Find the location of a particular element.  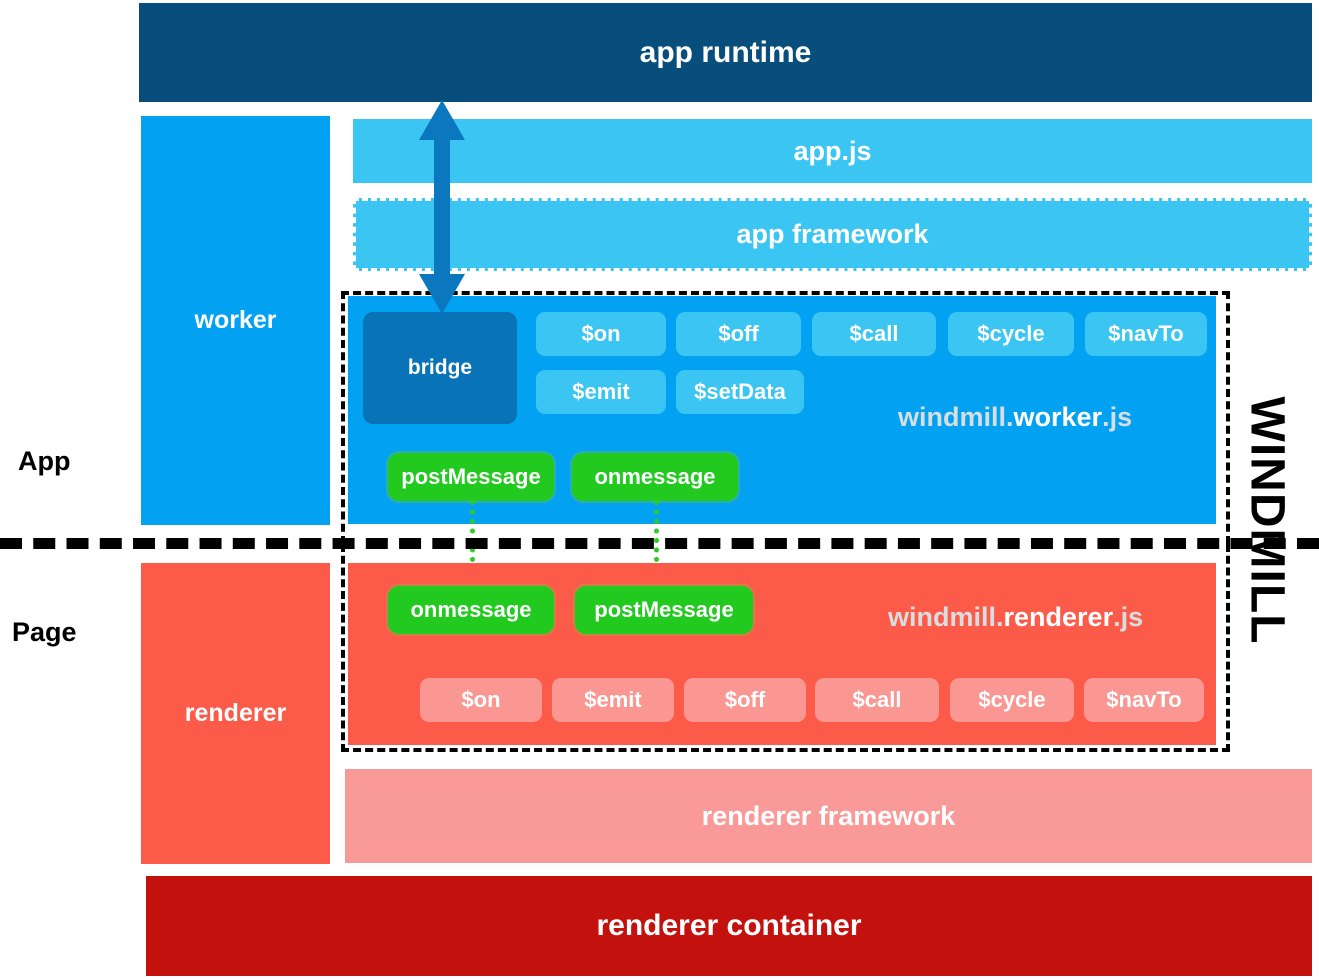

worker-filename-strong: worker is located at coordinates (1058, 416).